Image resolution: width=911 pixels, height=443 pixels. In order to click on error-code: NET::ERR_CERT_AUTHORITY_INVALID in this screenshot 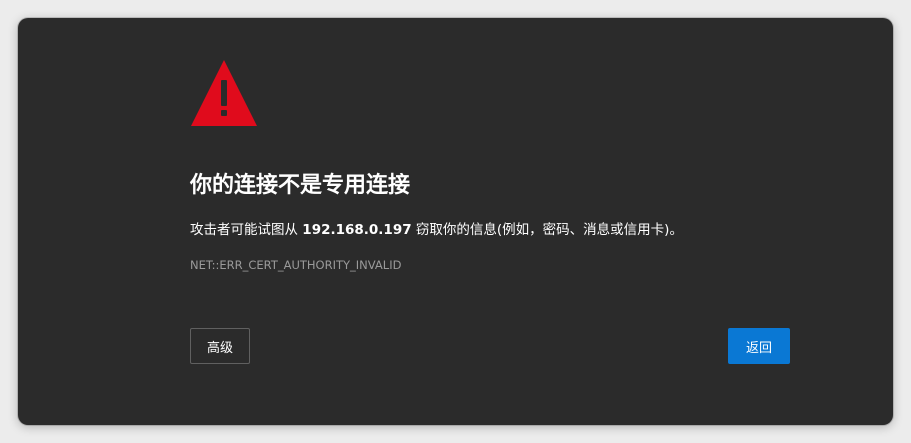, I will do `click(296, 265)`.